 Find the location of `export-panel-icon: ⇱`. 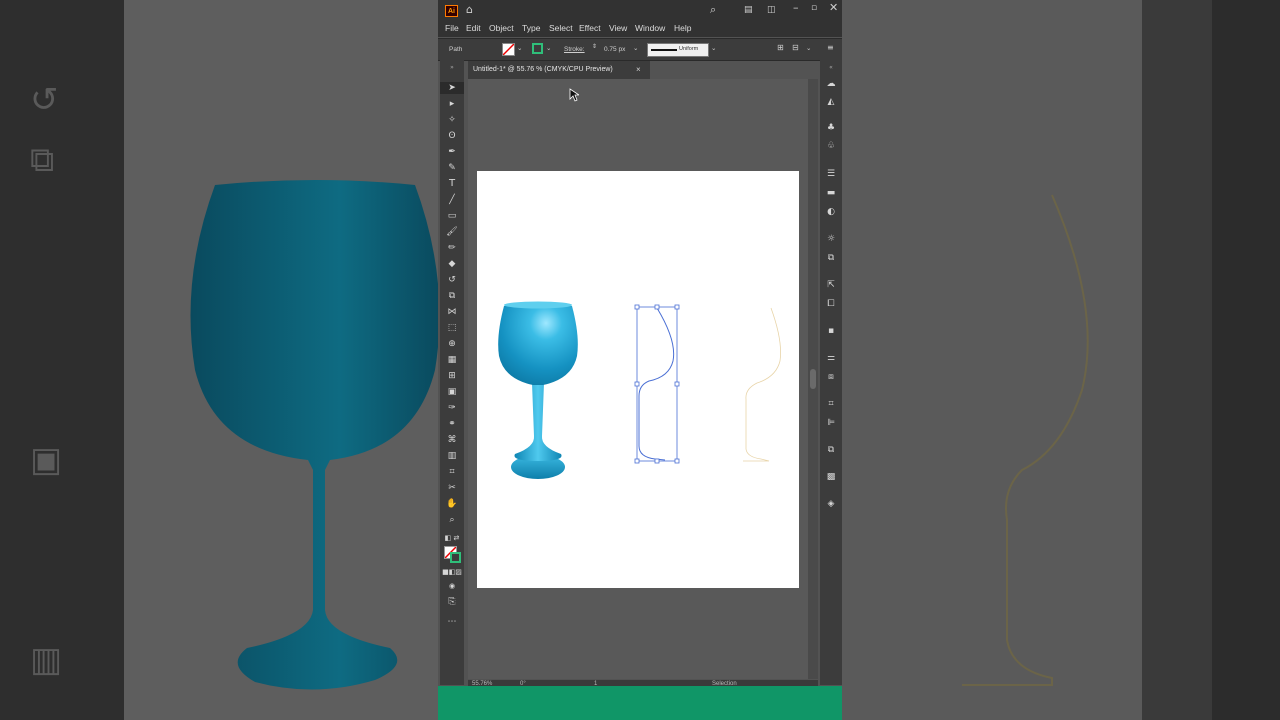

export-panel-icon: ⇱ is located at coordinates (831, 285).